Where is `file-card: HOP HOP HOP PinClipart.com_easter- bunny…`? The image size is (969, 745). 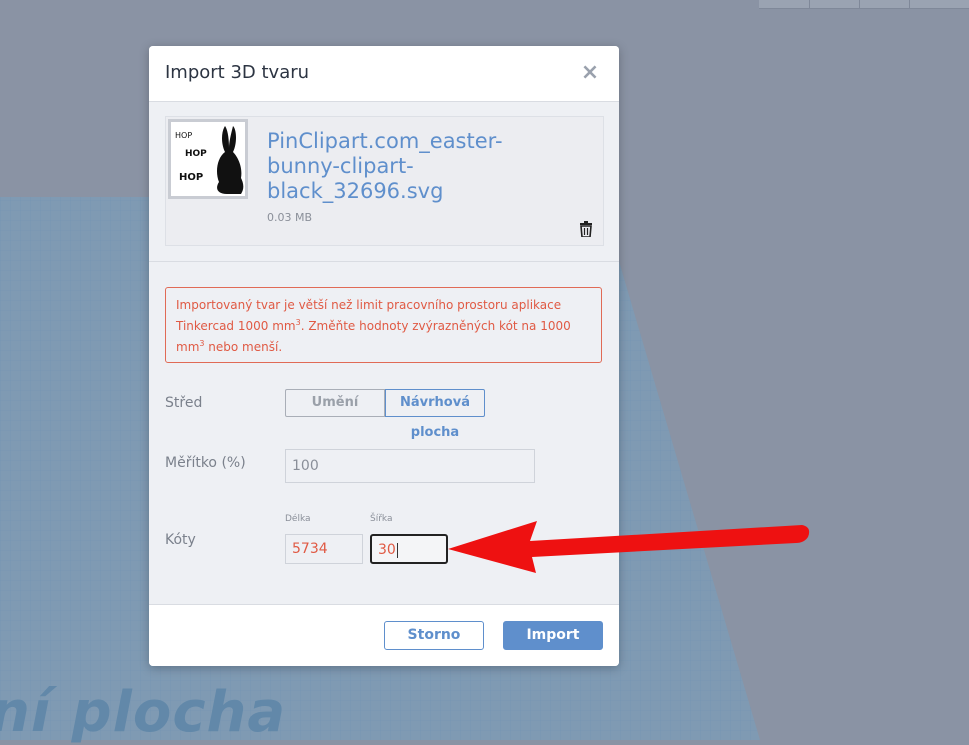
file-card: HOP HOP HOP PinClipart.com_easter- bunny… is located at coordinates (384, 181).